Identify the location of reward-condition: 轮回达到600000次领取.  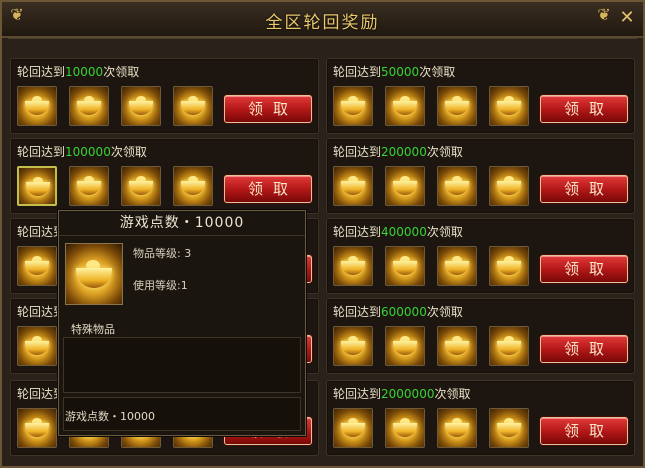
(398, 311).